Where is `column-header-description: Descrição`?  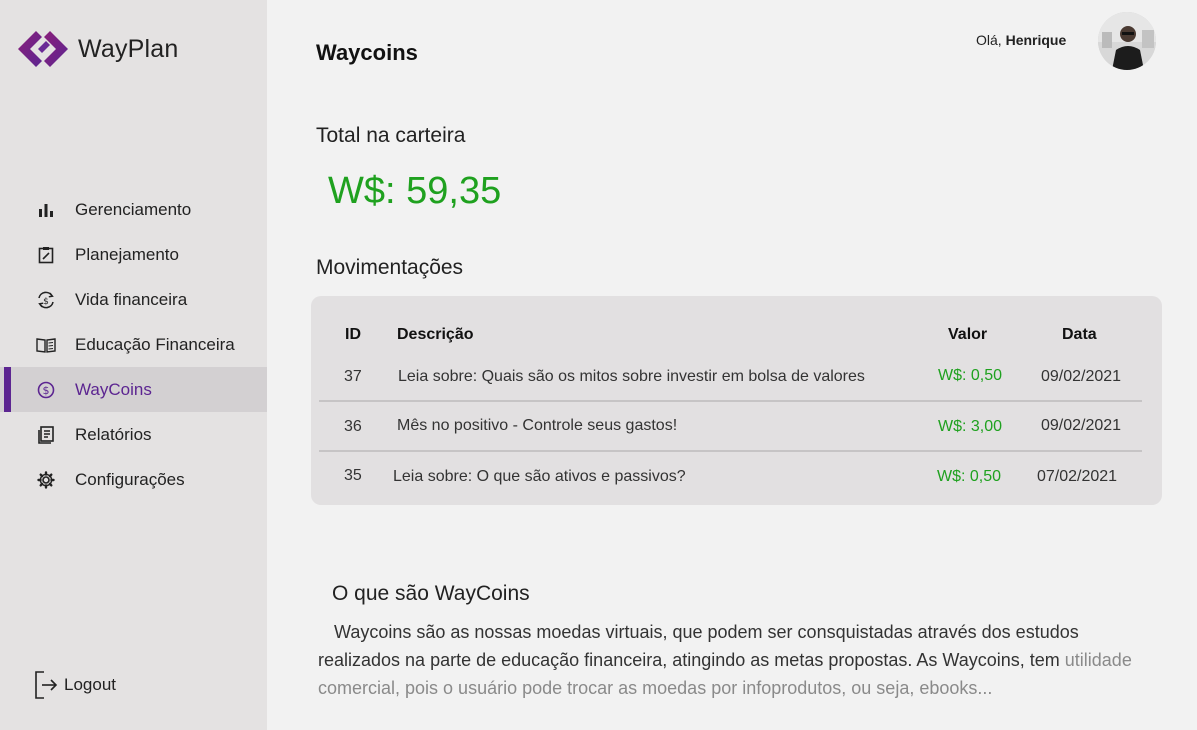 column-header-description: Descrição is located at coordinates (435, 334).